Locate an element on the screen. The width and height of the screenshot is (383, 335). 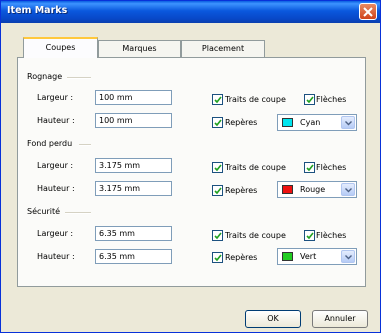
tab-label: Placement is located at coordinates (223, 48).